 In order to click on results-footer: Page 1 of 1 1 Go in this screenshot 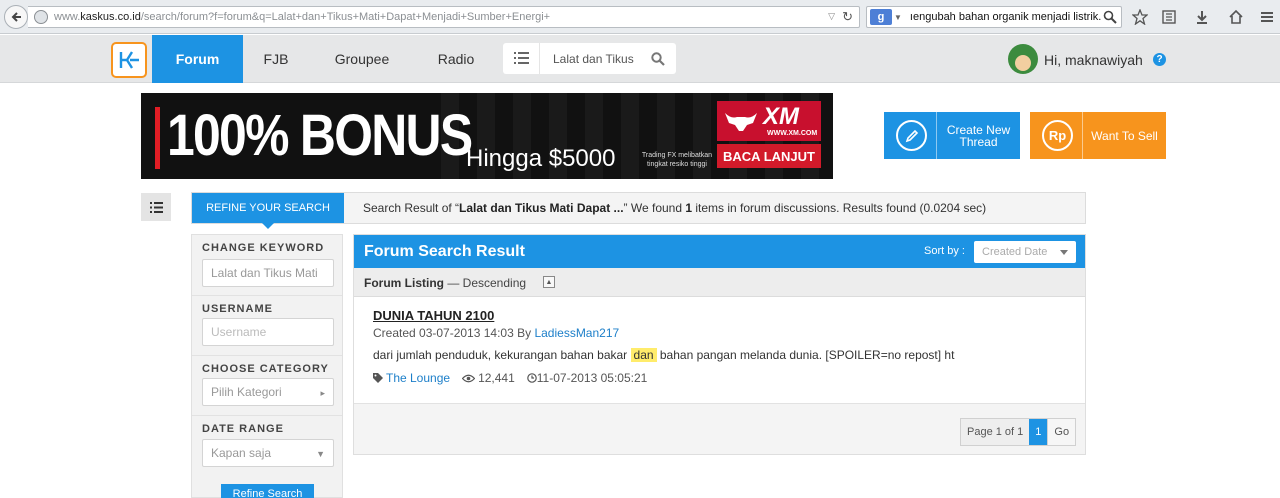, I will do `click(719, 428)`.